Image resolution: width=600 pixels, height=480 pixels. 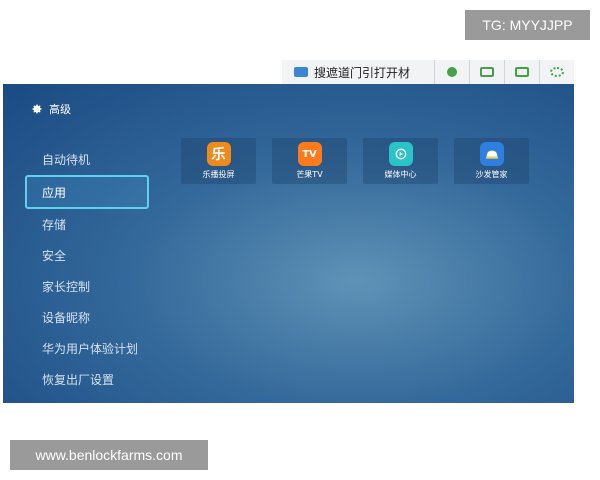 I want to click on browser-toolbar: 搜遮道门引打开材, so click(x=428, y=72).